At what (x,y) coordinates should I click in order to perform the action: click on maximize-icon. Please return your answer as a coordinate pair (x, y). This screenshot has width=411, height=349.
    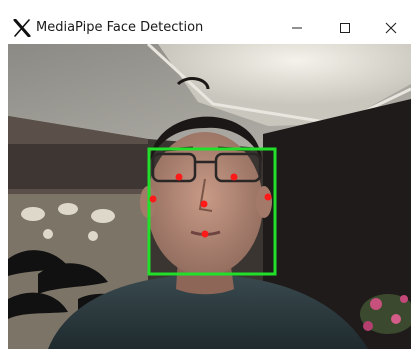
    Looking at the image, I should click on (345, 28).